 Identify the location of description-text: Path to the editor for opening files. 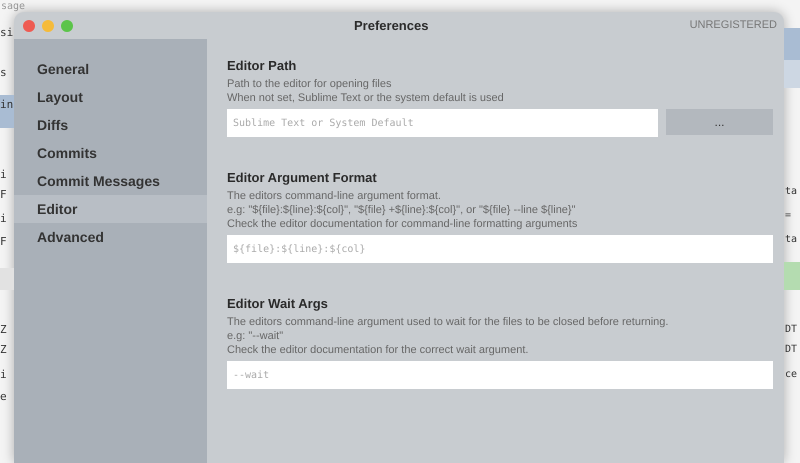
(309, 84).